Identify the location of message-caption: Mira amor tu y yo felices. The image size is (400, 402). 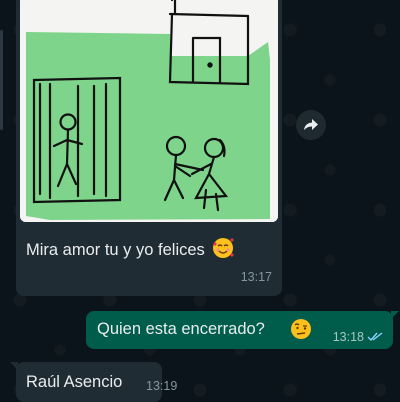
(130, 250).